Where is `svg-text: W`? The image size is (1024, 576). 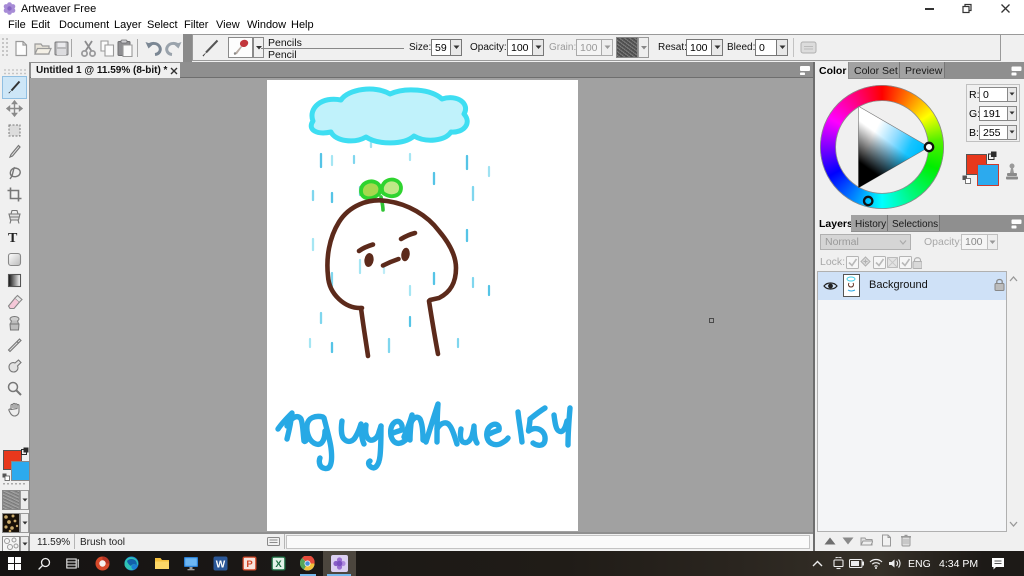 svg-text: W is located at coordinates (221, 564).